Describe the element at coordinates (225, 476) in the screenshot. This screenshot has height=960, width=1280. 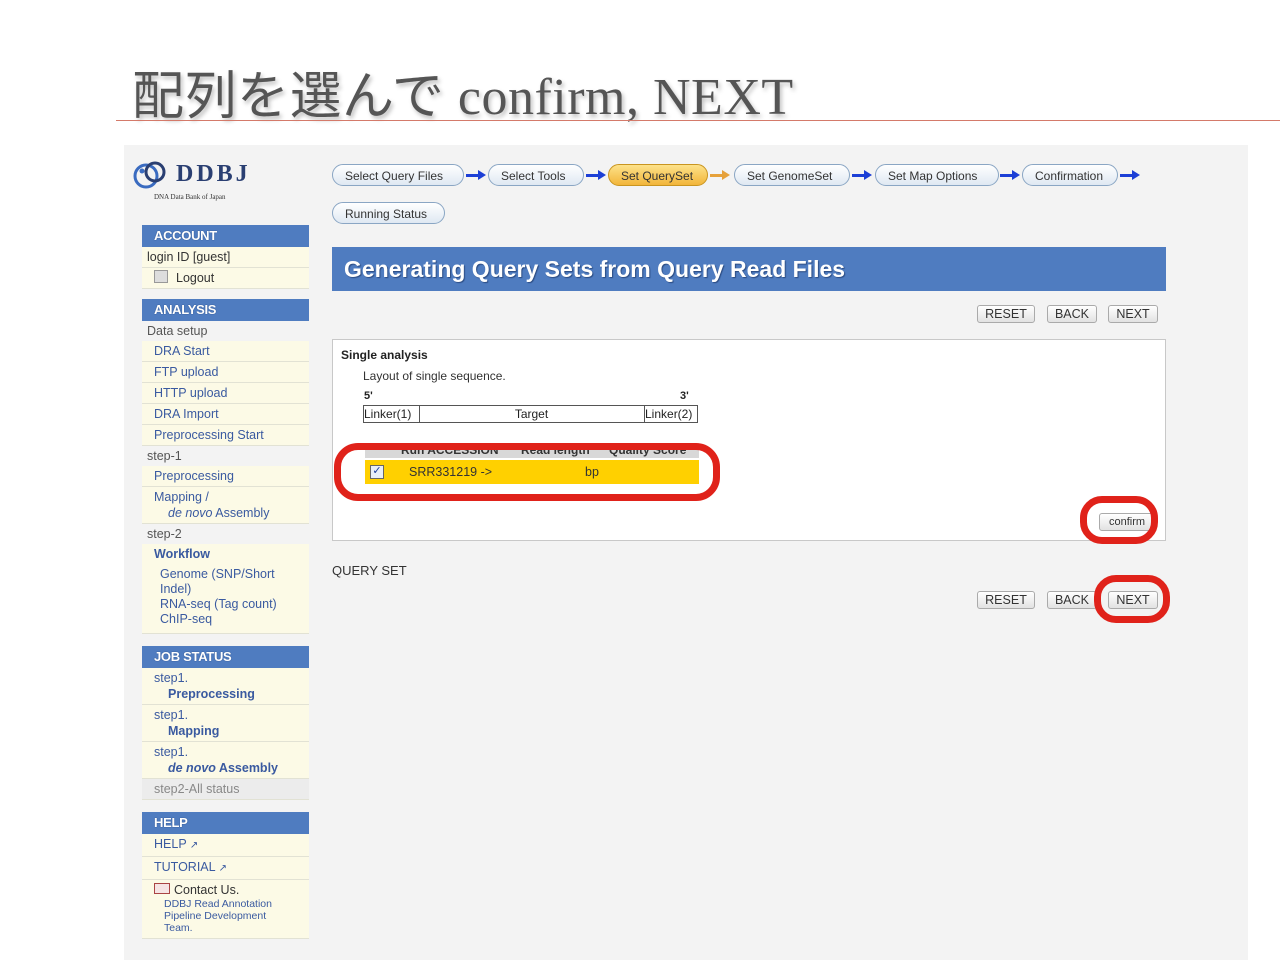
I see `sidebar-item-preprocessing: Preprocessing` at that location.